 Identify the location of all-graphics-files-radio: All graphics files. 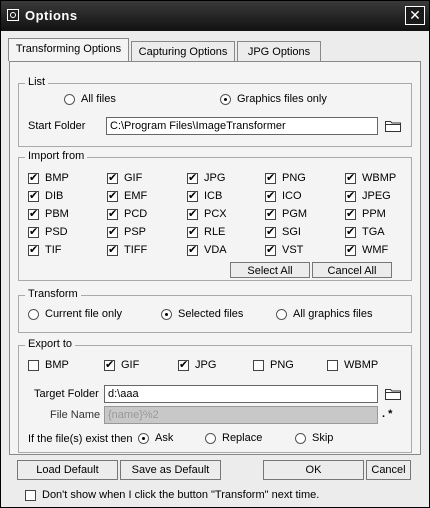
(324, 314).